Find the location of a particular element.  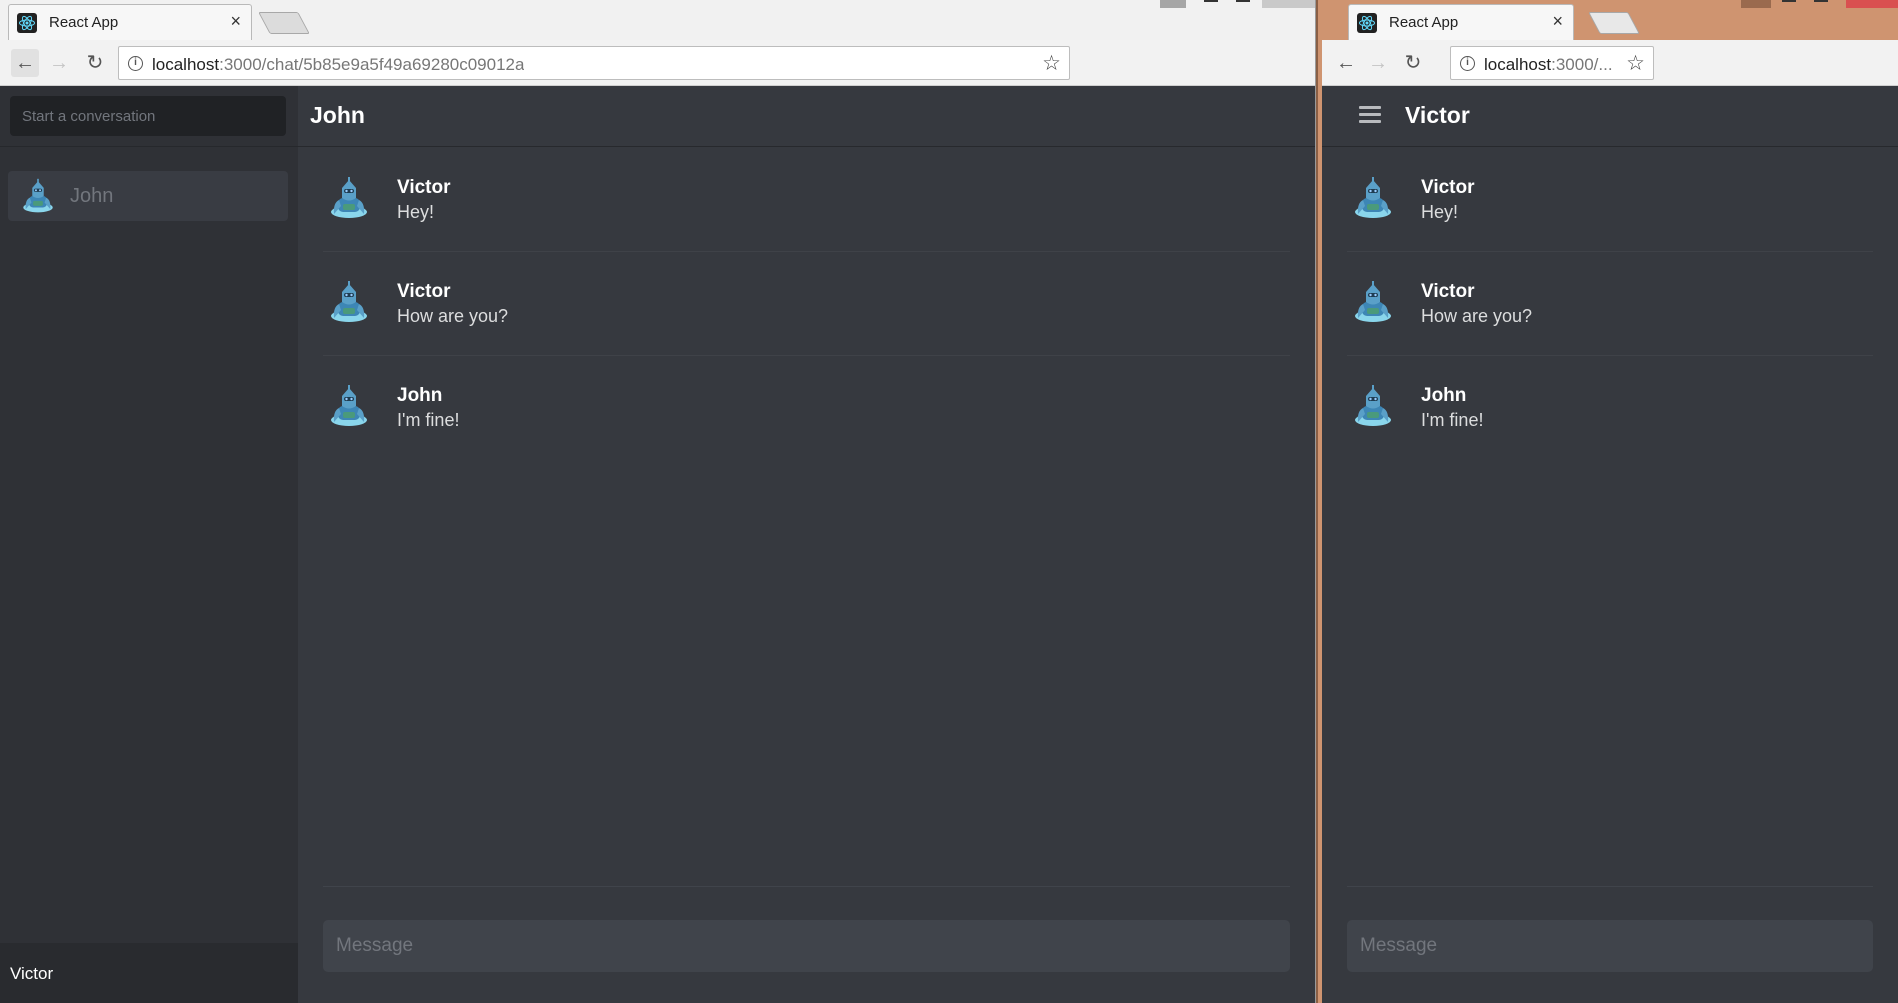

search-input is located at coordinates (148, 116).